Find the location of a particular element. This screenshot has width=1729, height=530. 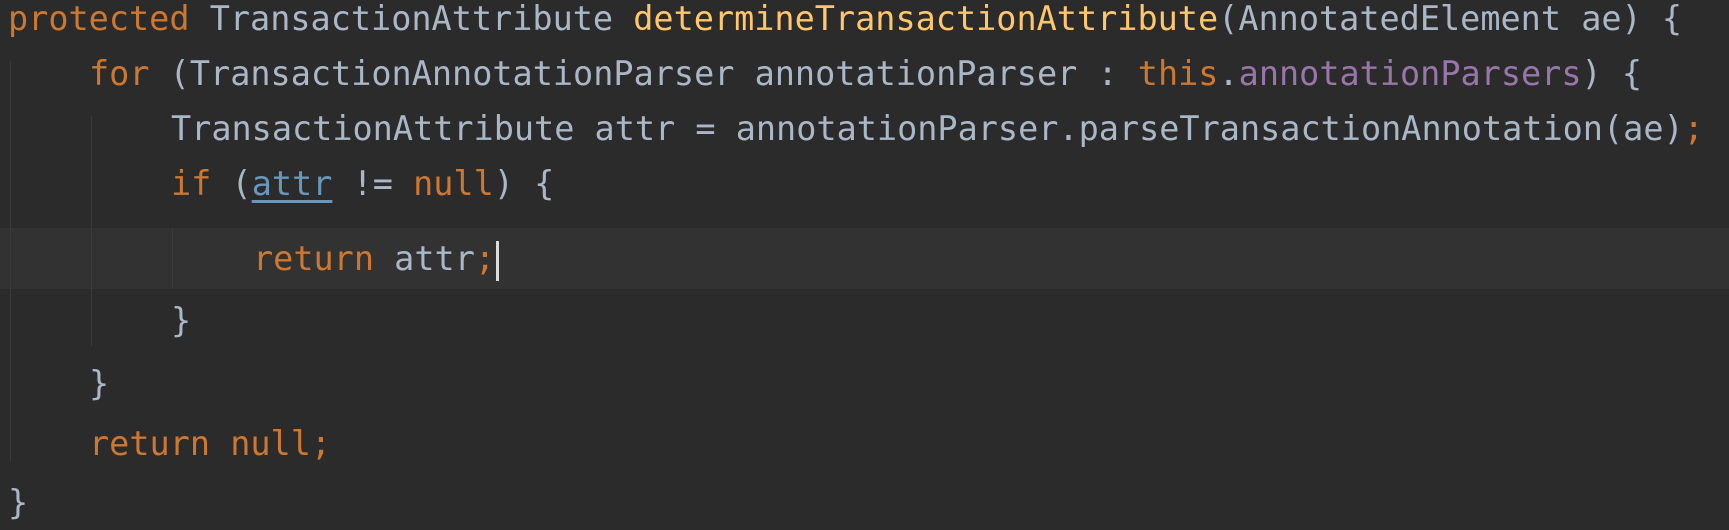

keyword-if: if is located at coordinates (191, 183).